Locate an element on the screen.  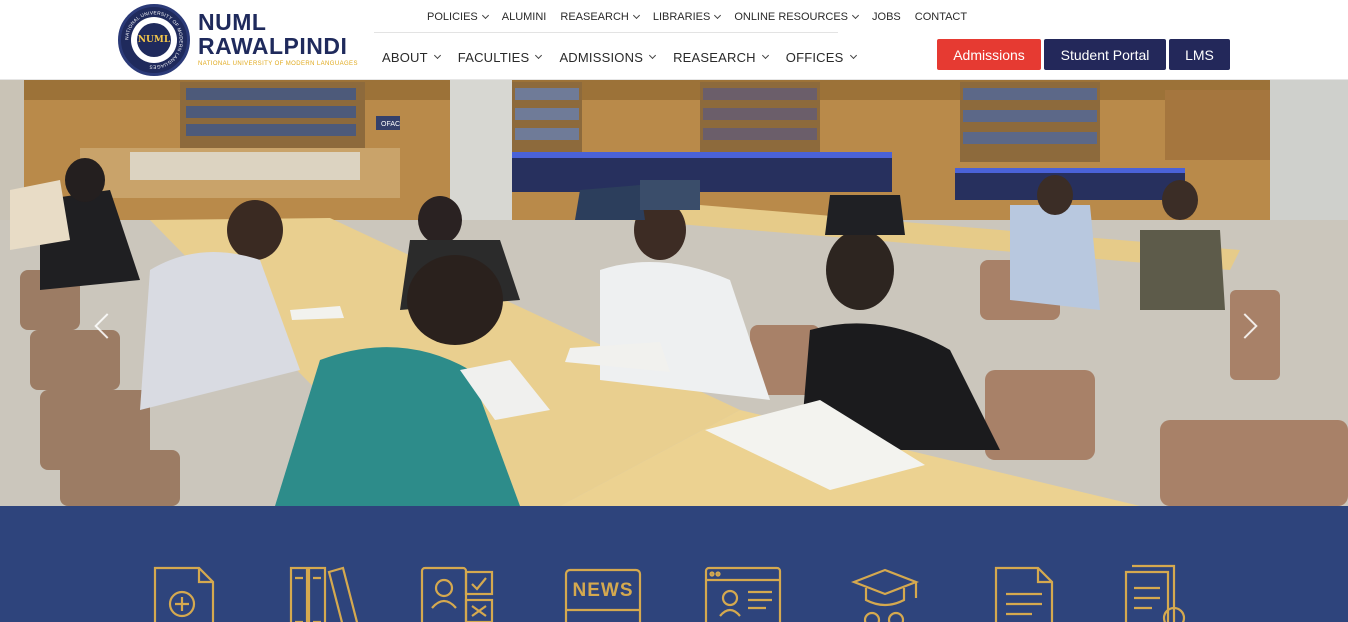
top-nav-jobs: JOBS is located at coordinates (886, 17).